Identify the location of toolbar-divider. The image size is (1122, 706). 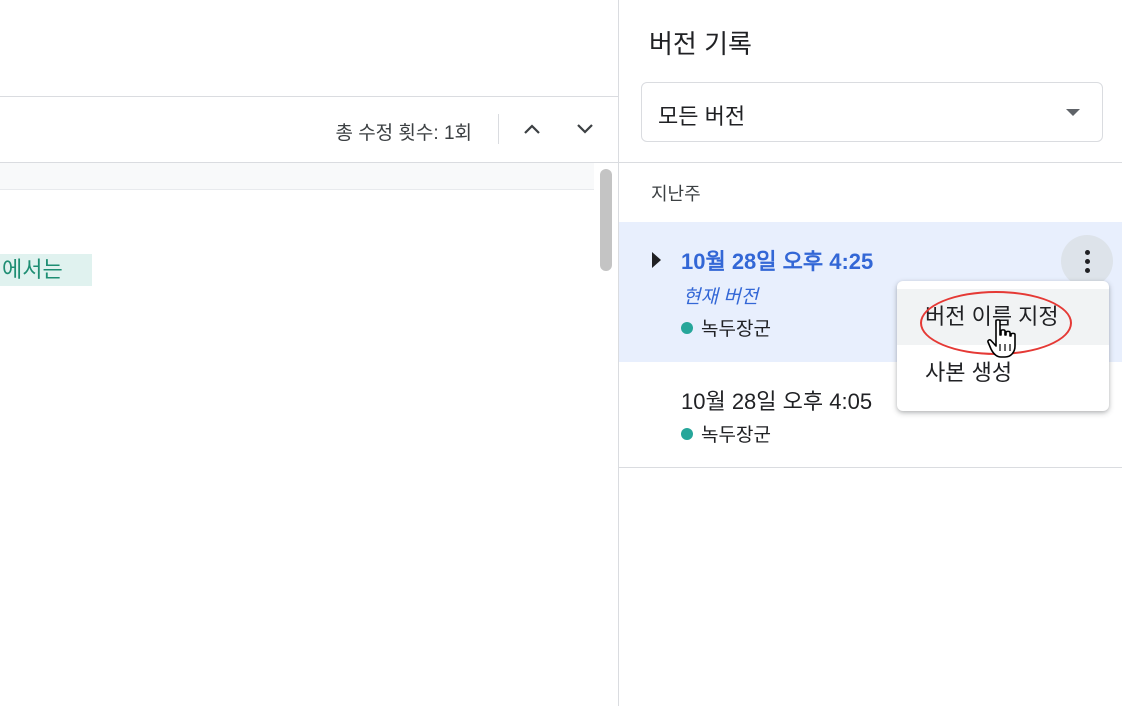
(498, 129).